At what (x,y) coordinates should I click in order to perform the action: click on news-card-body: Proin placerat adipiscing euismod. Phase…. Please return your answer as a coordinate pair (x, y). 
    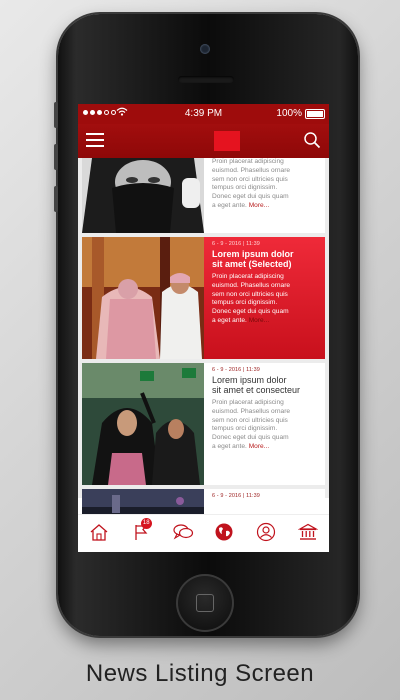
    Looking at the image, I should click on (264, 195).